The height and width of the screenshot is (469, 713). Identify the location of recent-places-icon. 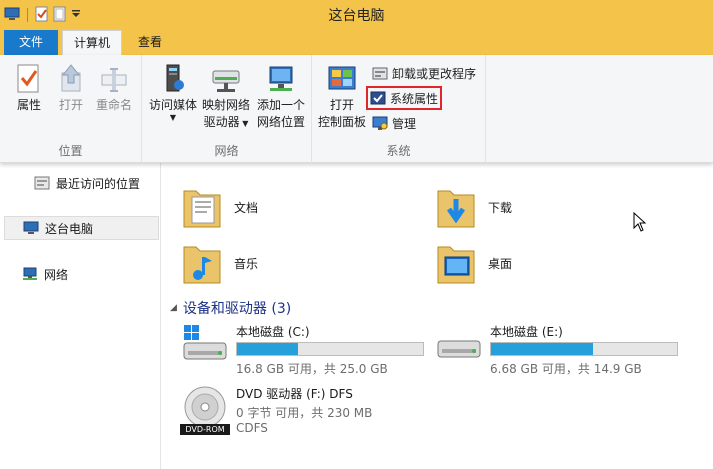
(42, 183).